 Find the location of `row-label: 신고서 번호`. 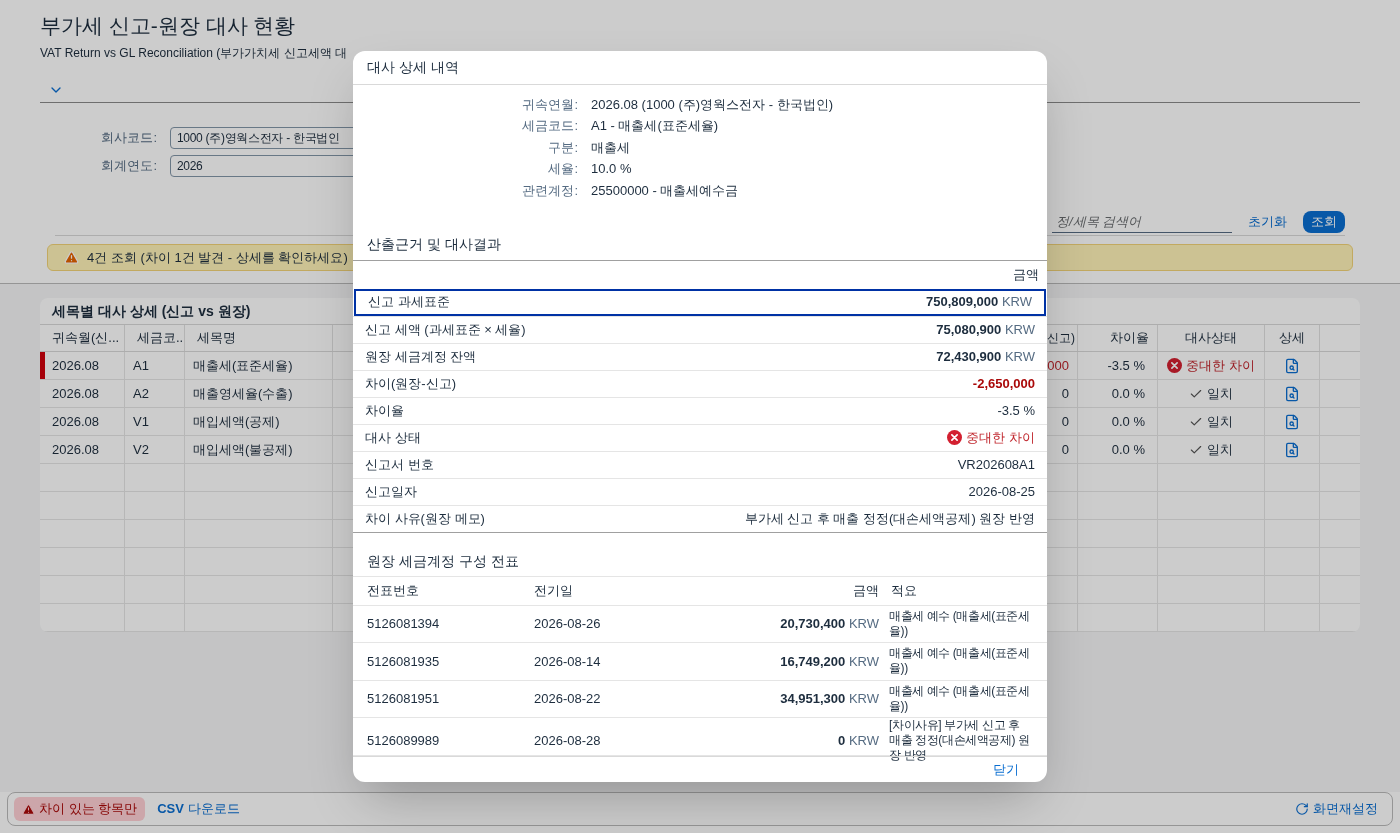

row-label: 신고서 번호 is located at coordinates (399, 464).